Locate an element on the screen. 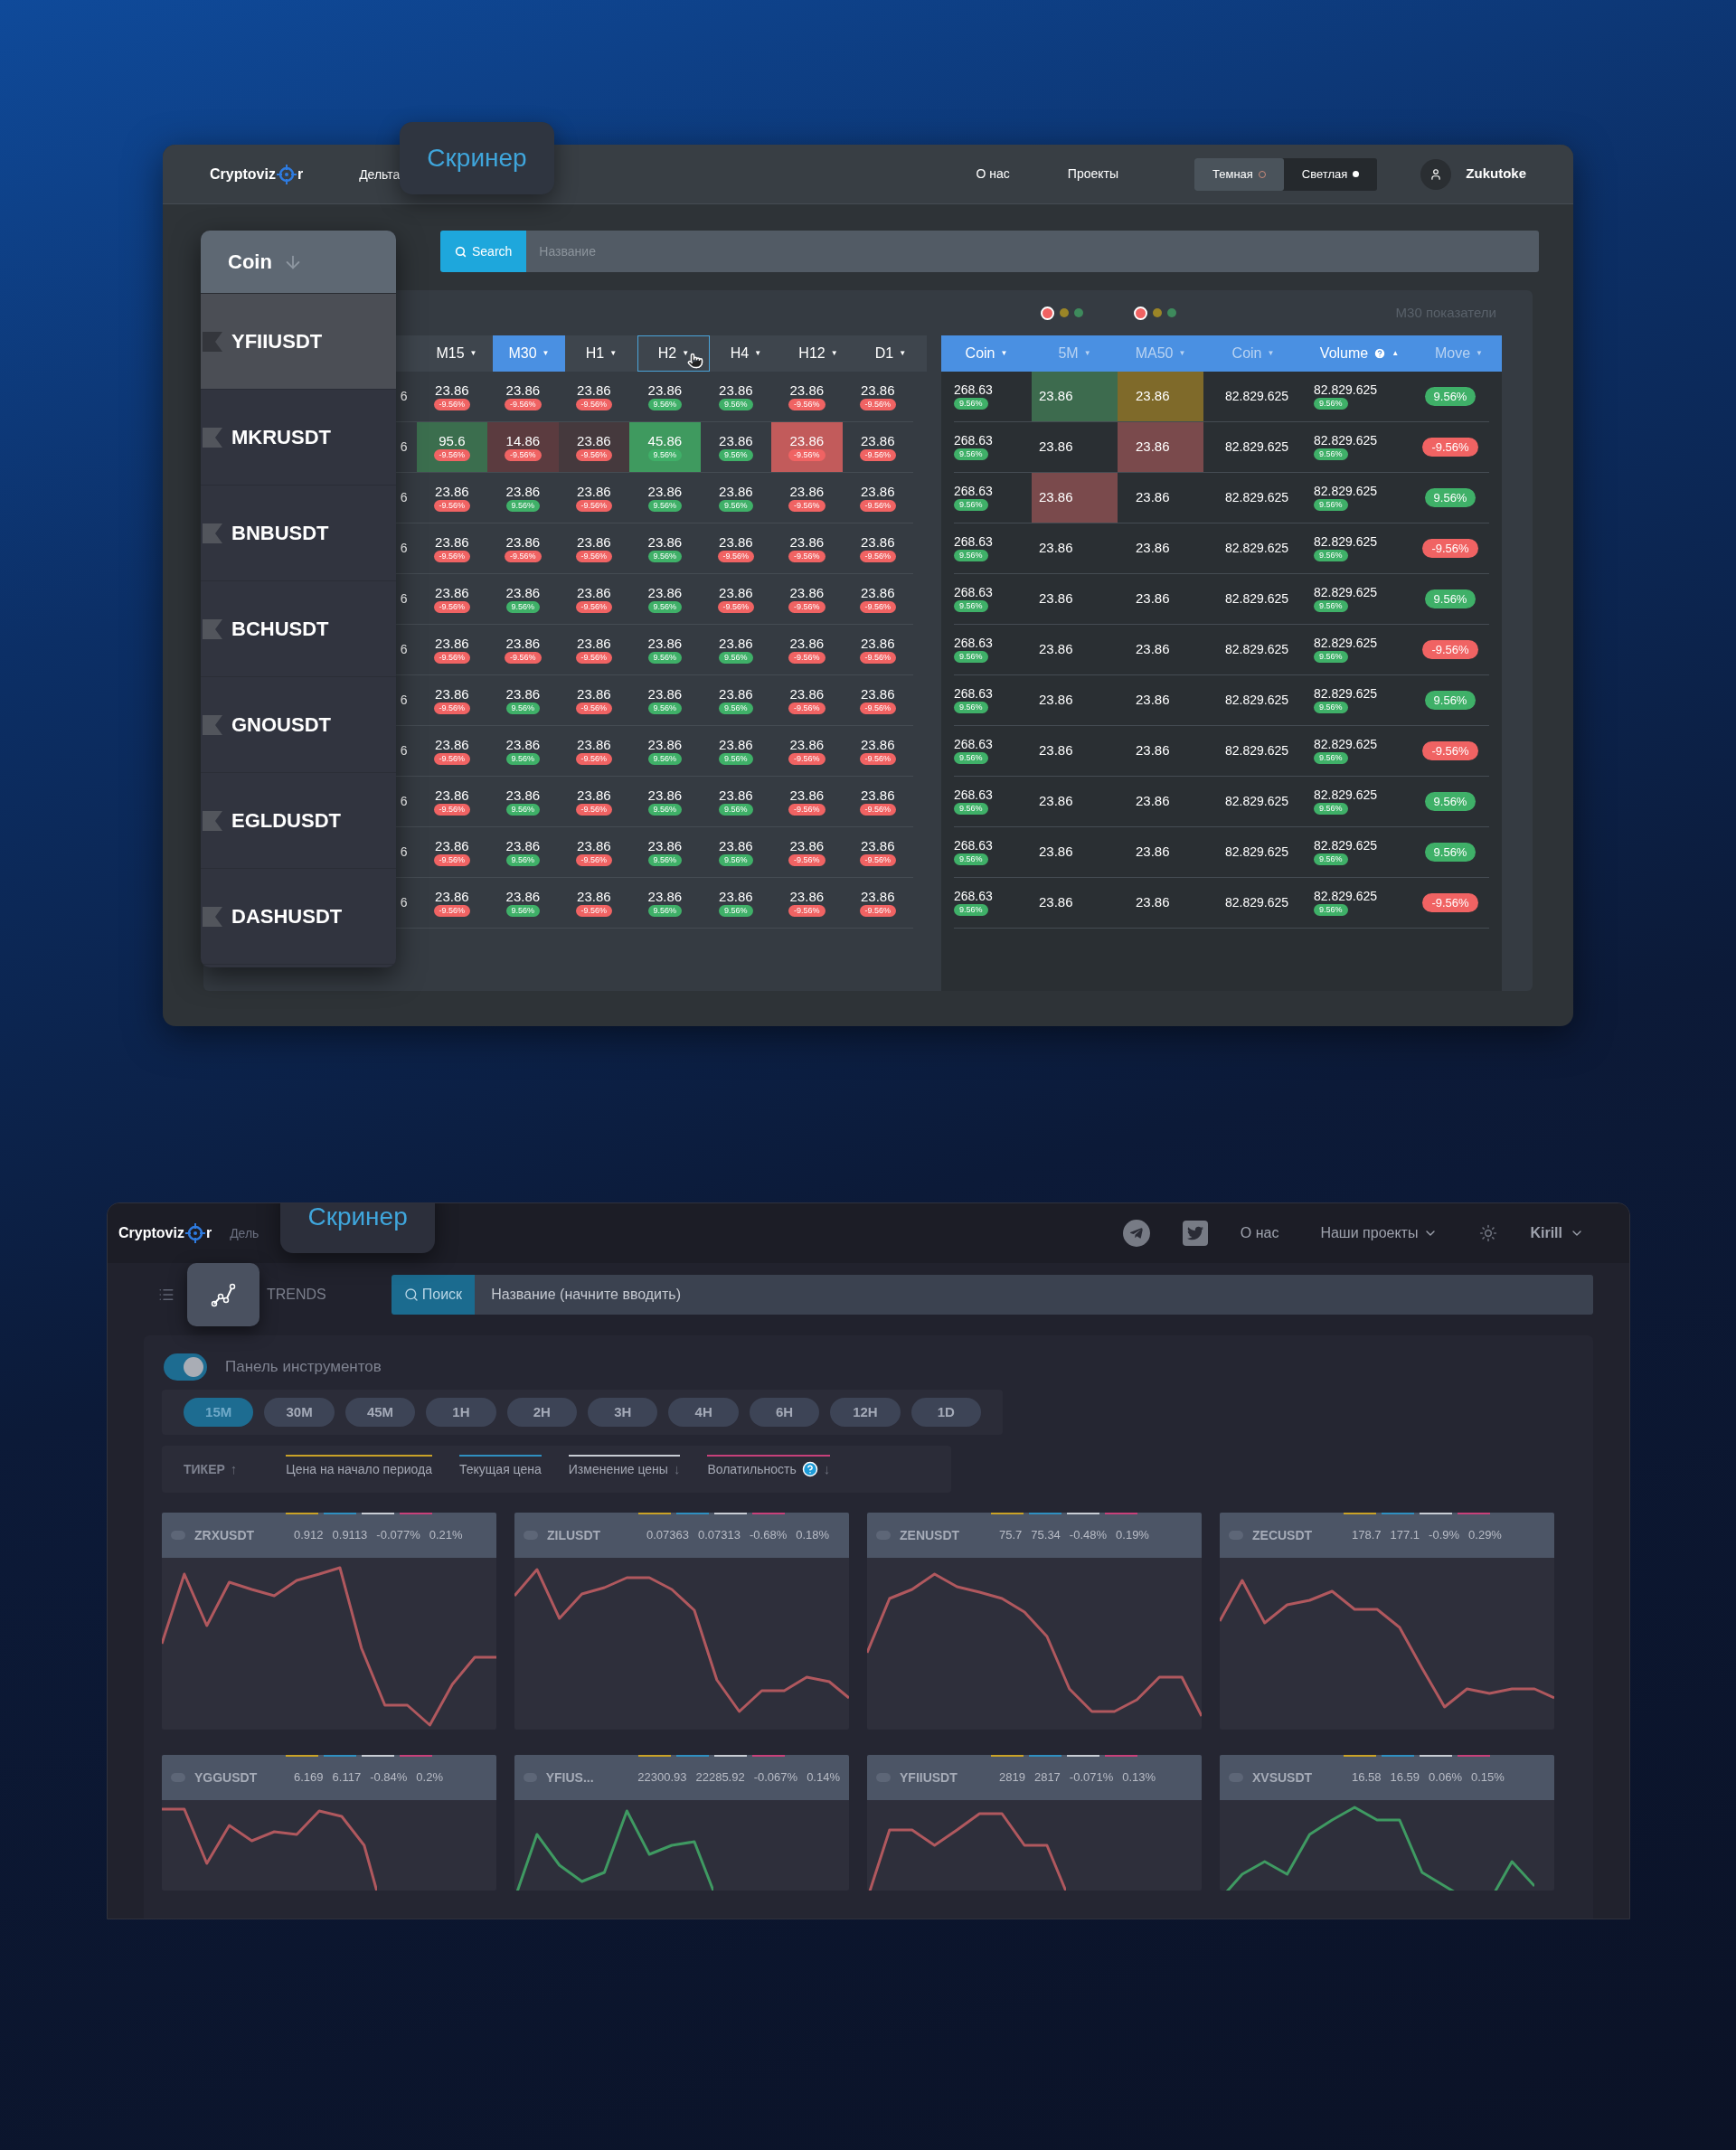 This screenshot has height=2150, width=1736. theme-option: Темная is located at coordinates (1239, 174).